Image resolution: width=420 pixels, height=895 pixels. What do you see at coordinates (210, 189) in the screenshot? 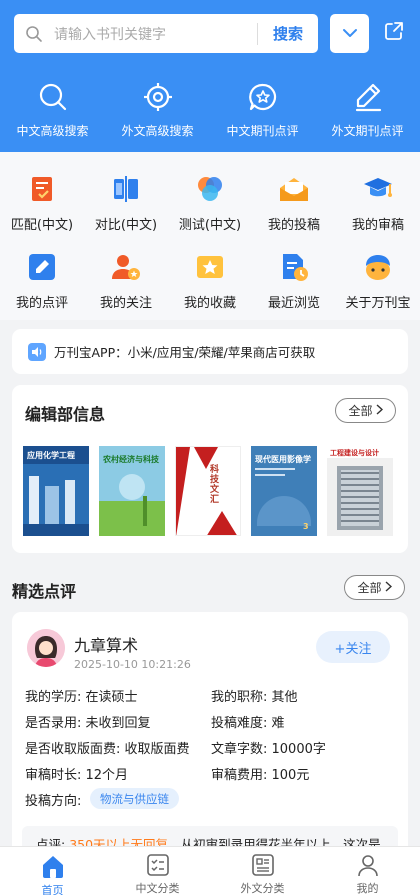
I see `test-icon` at bounding box center [210, 189].